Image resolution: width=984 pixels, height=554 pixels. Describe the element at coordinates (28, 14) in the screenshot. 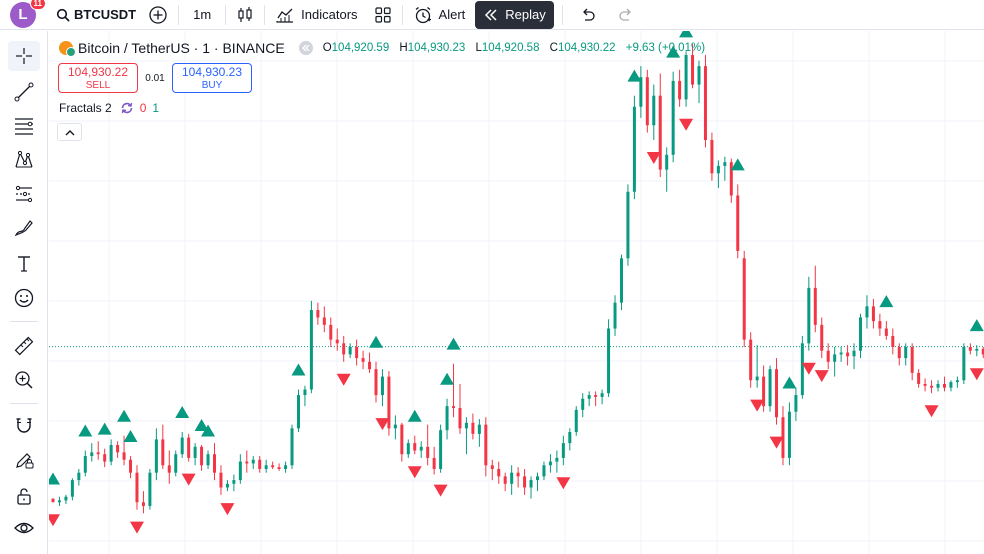

I see `user-avatar: L 11` at that location.